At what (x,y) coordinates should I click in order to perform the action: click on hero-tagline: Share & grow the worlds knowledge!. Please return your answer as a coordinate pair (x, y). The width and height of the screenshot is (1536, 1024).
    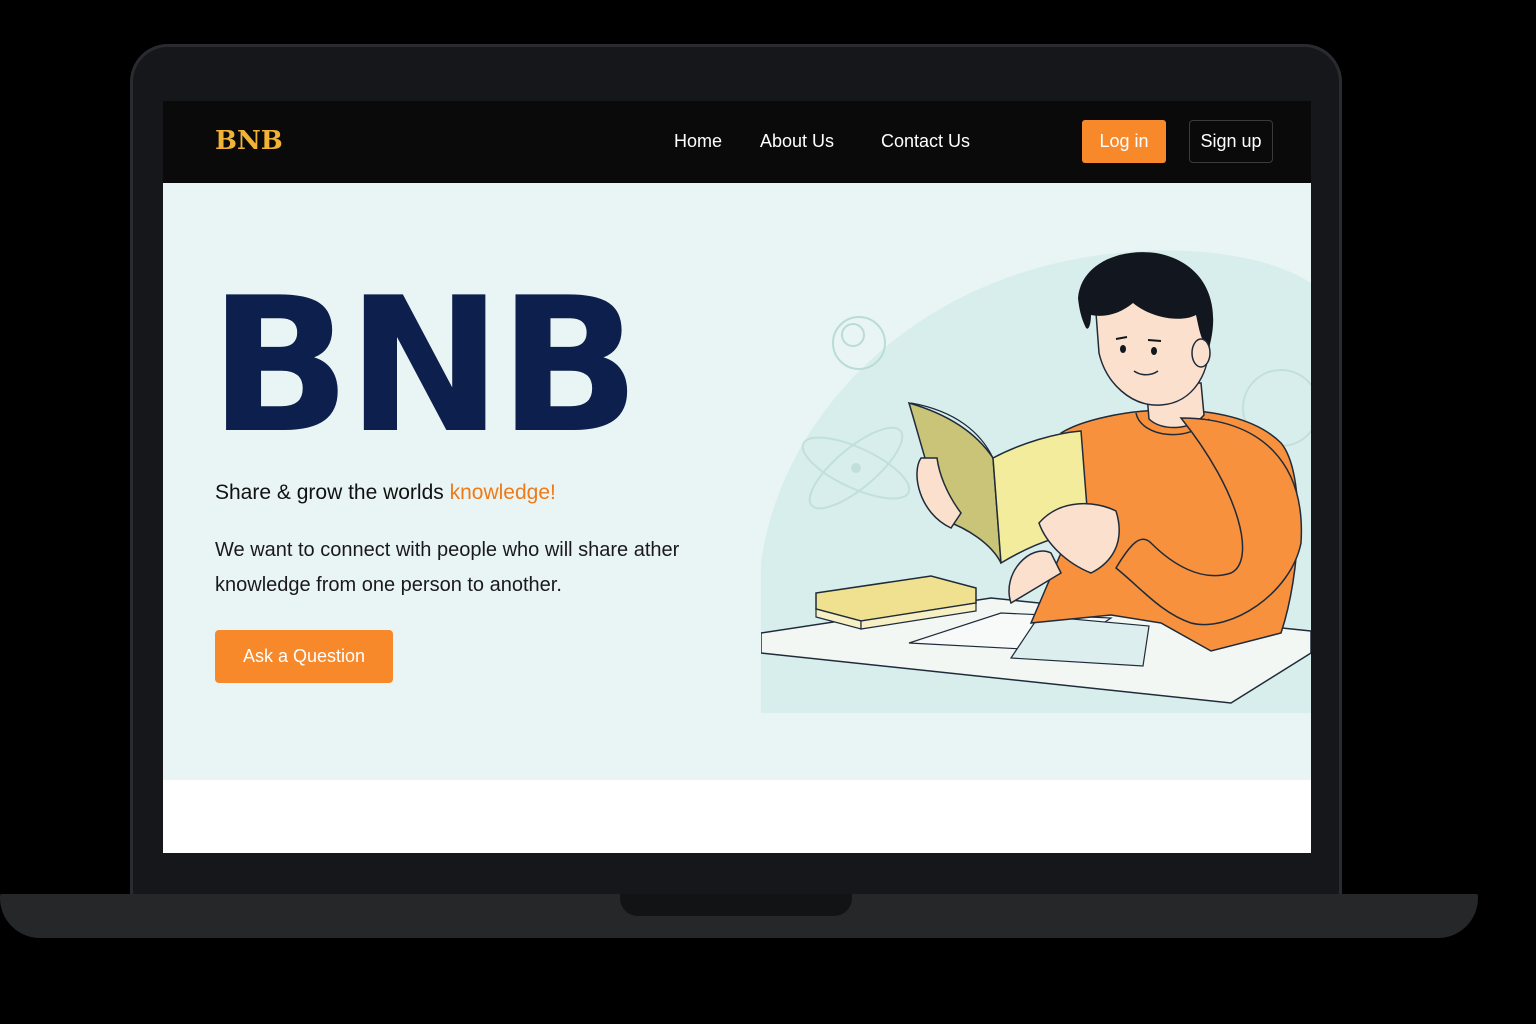
    Looking at the image, I should click on (385, 493).